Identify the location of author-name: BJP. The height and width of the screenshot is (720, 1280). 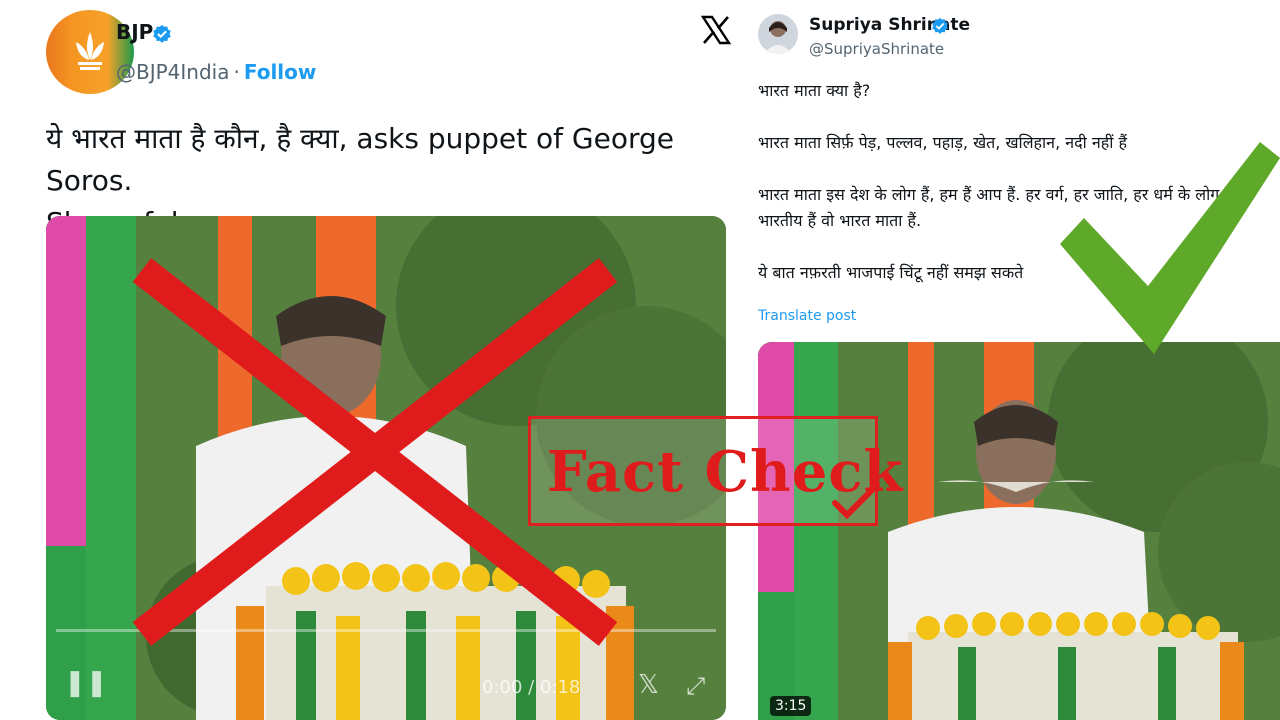
(134, 32).